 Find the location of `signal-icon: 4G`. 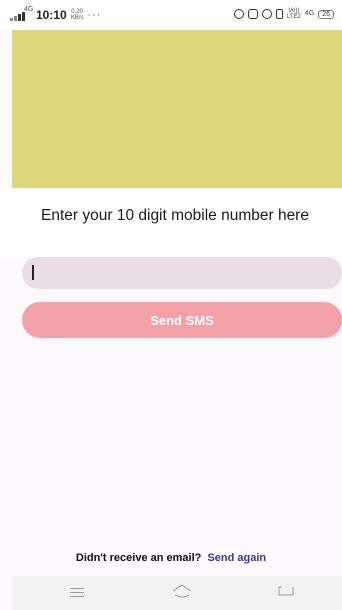

signal-icon: 4G is located at coordinates (21, 13).